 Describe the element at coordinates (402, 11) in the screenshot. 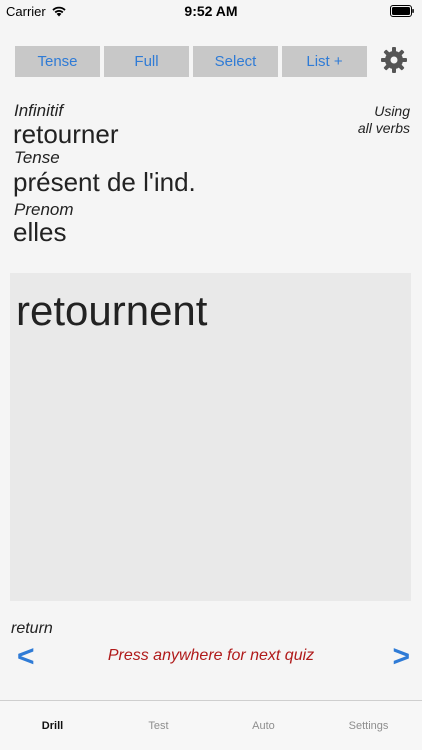

I see `battery-icon` at that location.